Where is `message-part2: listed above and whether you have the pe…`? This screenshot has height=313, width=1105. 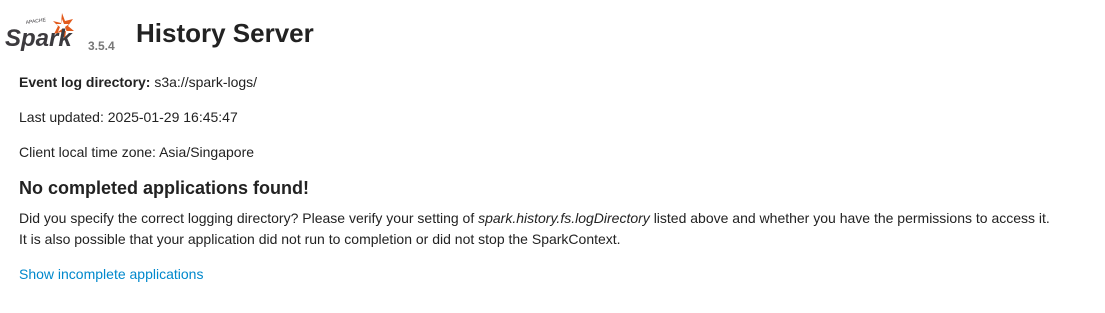
message-part2: listed above and whether you have the pe… is located at coordinates (851, 218).